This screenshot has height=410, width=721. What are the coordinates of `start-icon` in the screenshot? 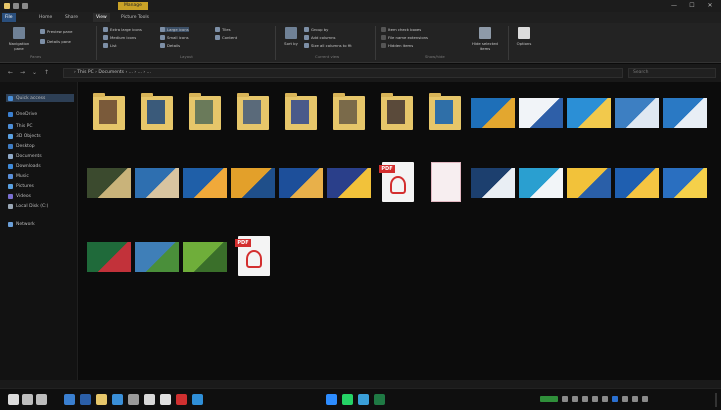 It's located at (13, 399).